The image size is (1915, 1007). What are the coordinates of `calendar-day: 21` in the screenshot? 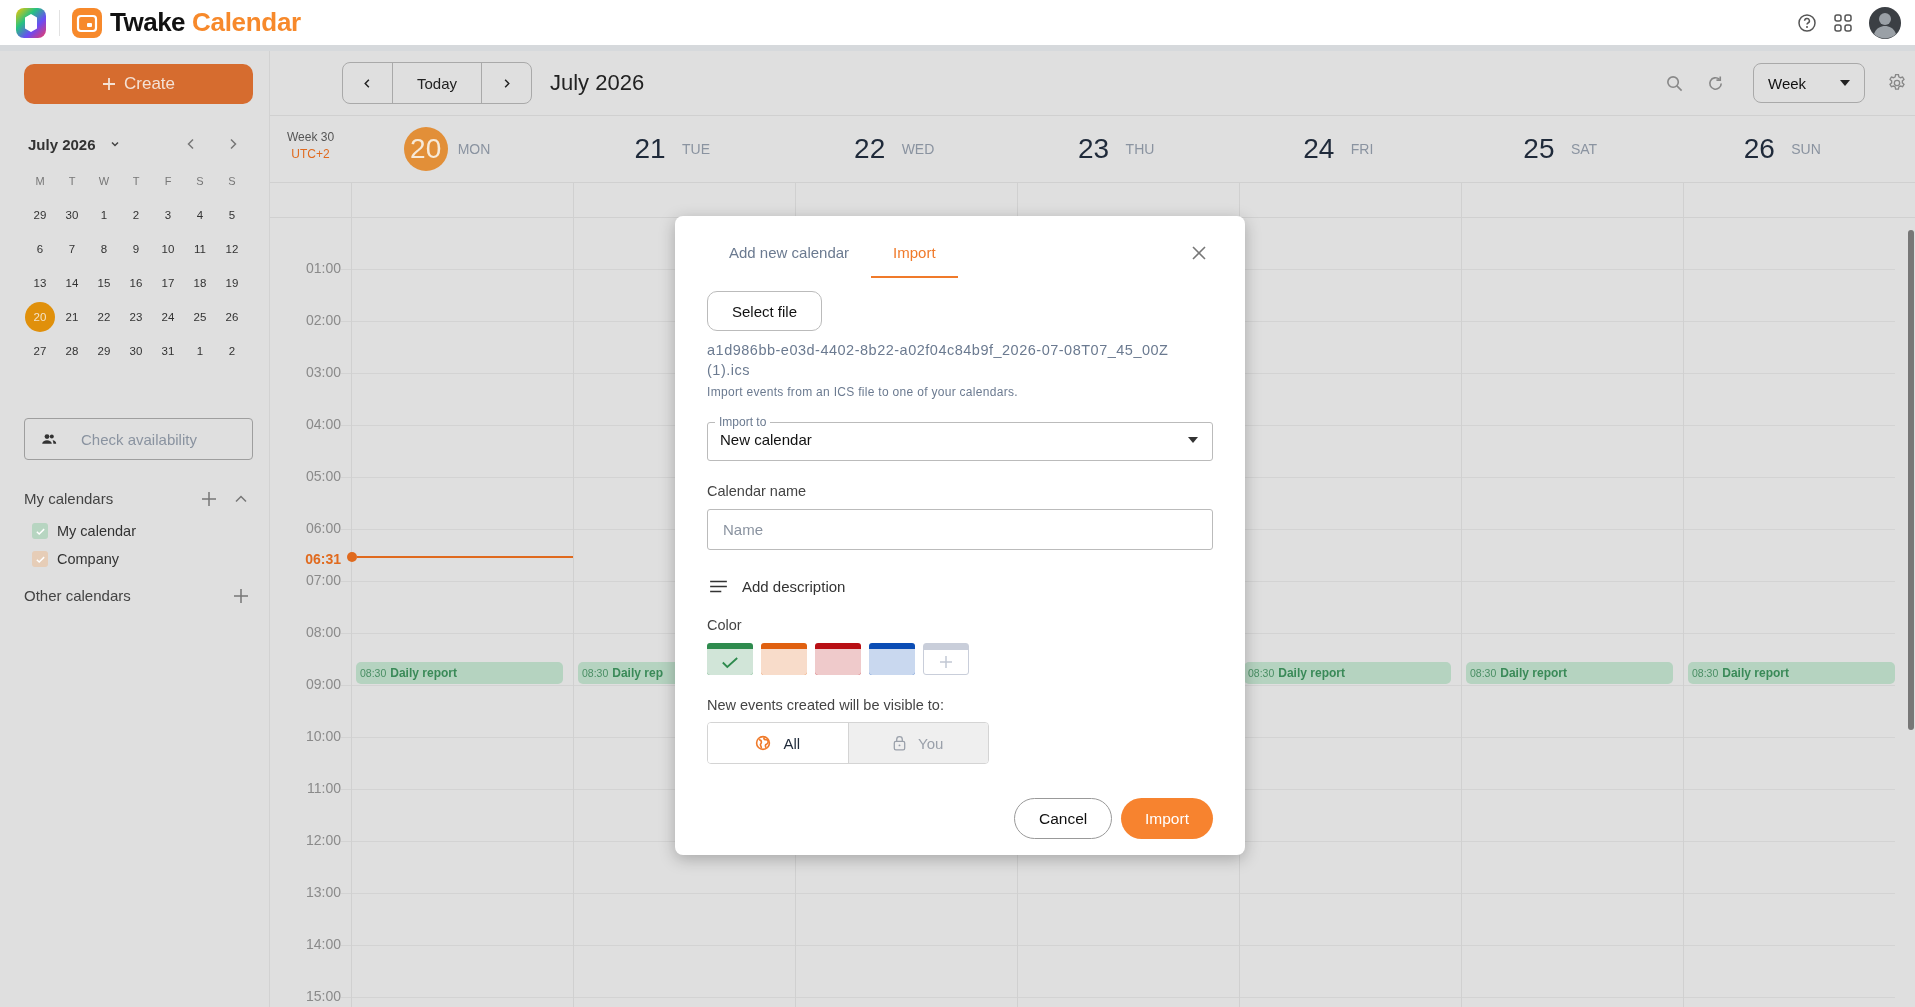 It's located at (72, 317).